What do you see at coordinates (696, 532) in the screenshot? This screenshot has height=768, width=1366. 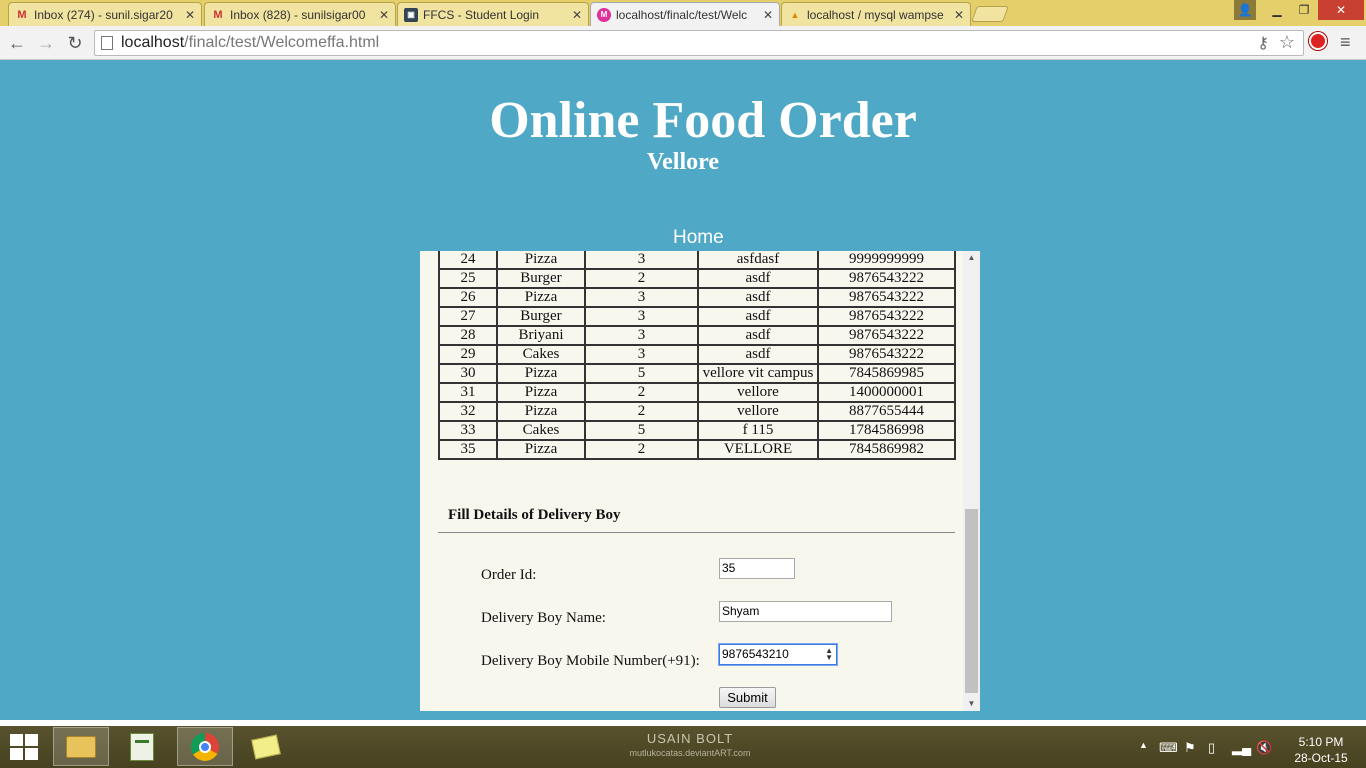 I see `divider` at bounding box center [696, 532].